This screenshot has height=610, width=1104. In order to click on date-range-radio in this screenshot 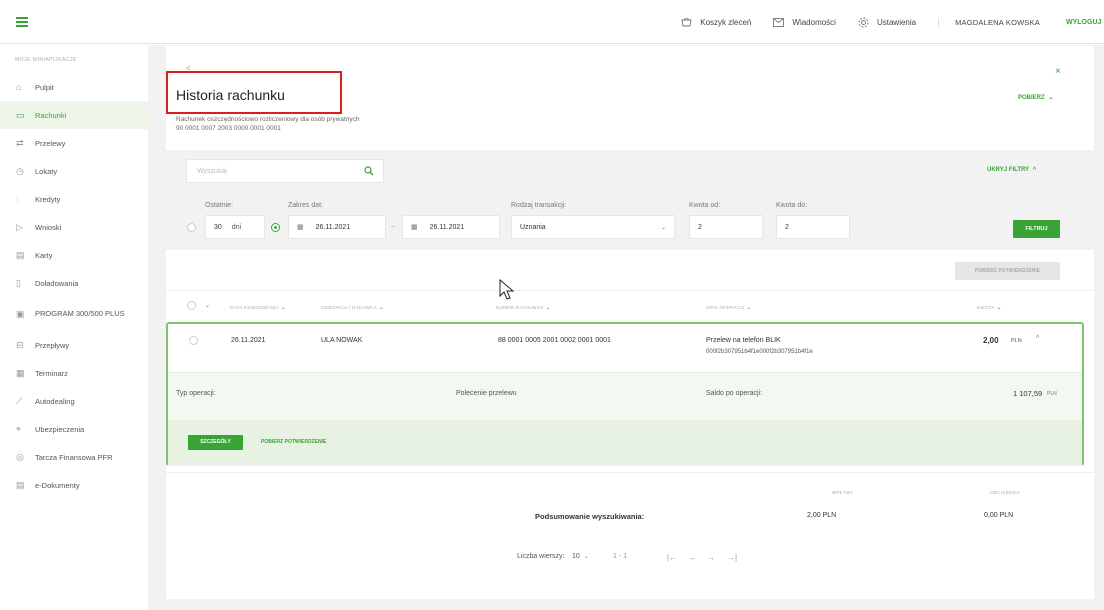, I will do `click(275, 227)`.